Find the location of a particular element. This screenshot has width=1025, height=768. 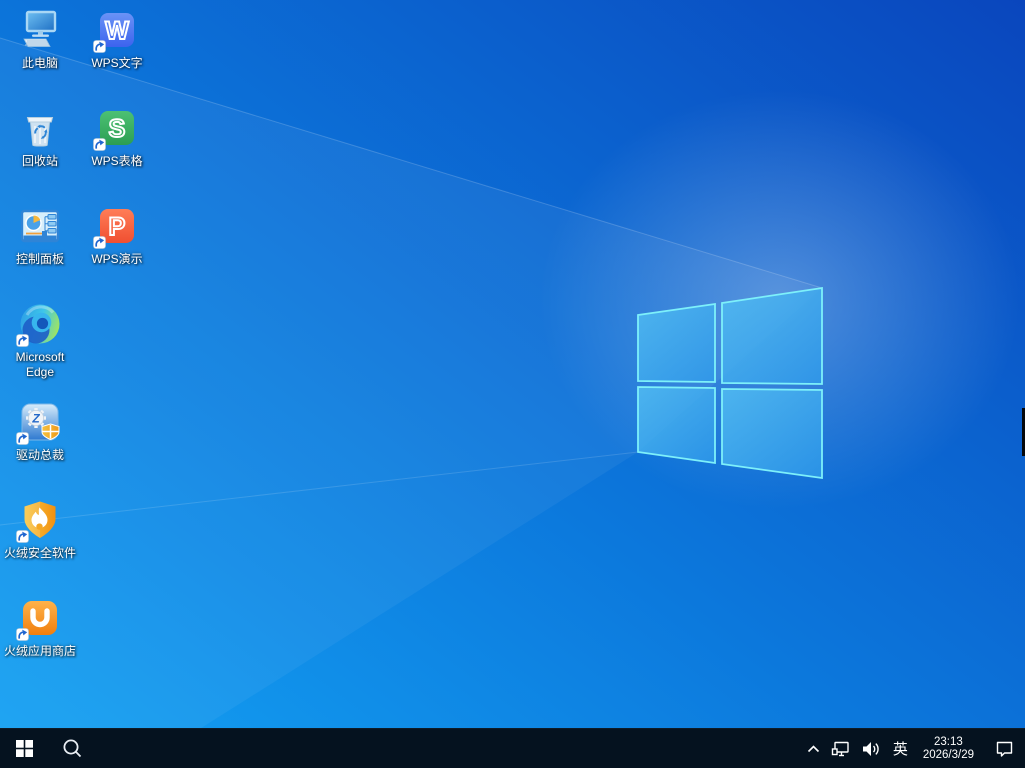

taskbar-empty-area is located at coordinates (448, 748).